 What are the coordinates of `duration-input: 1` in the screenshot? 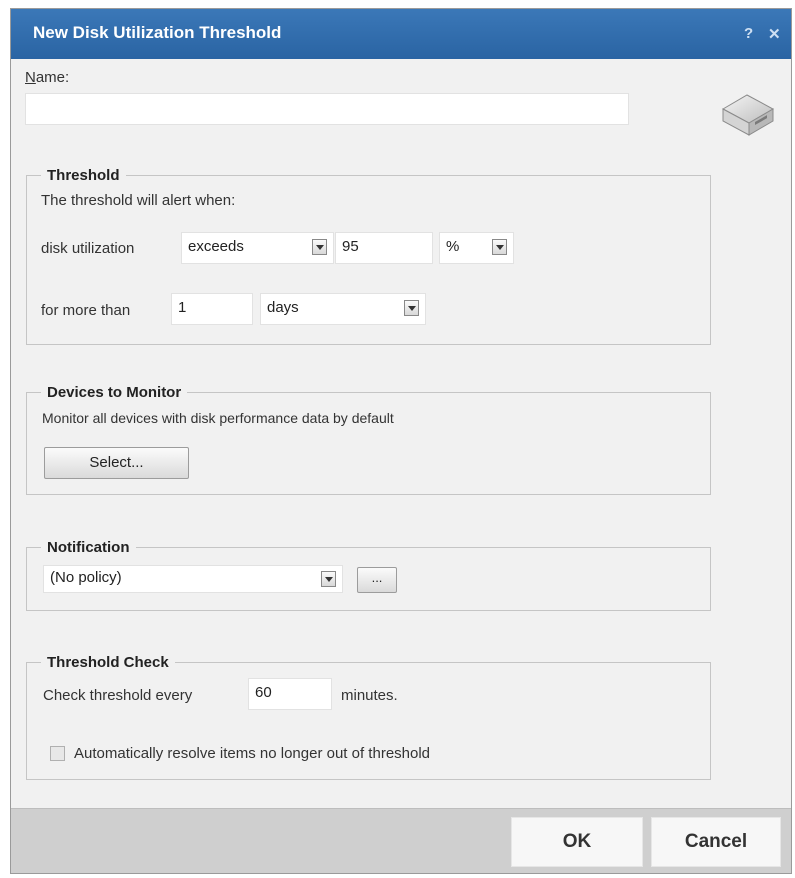 It's located at (212, 309).